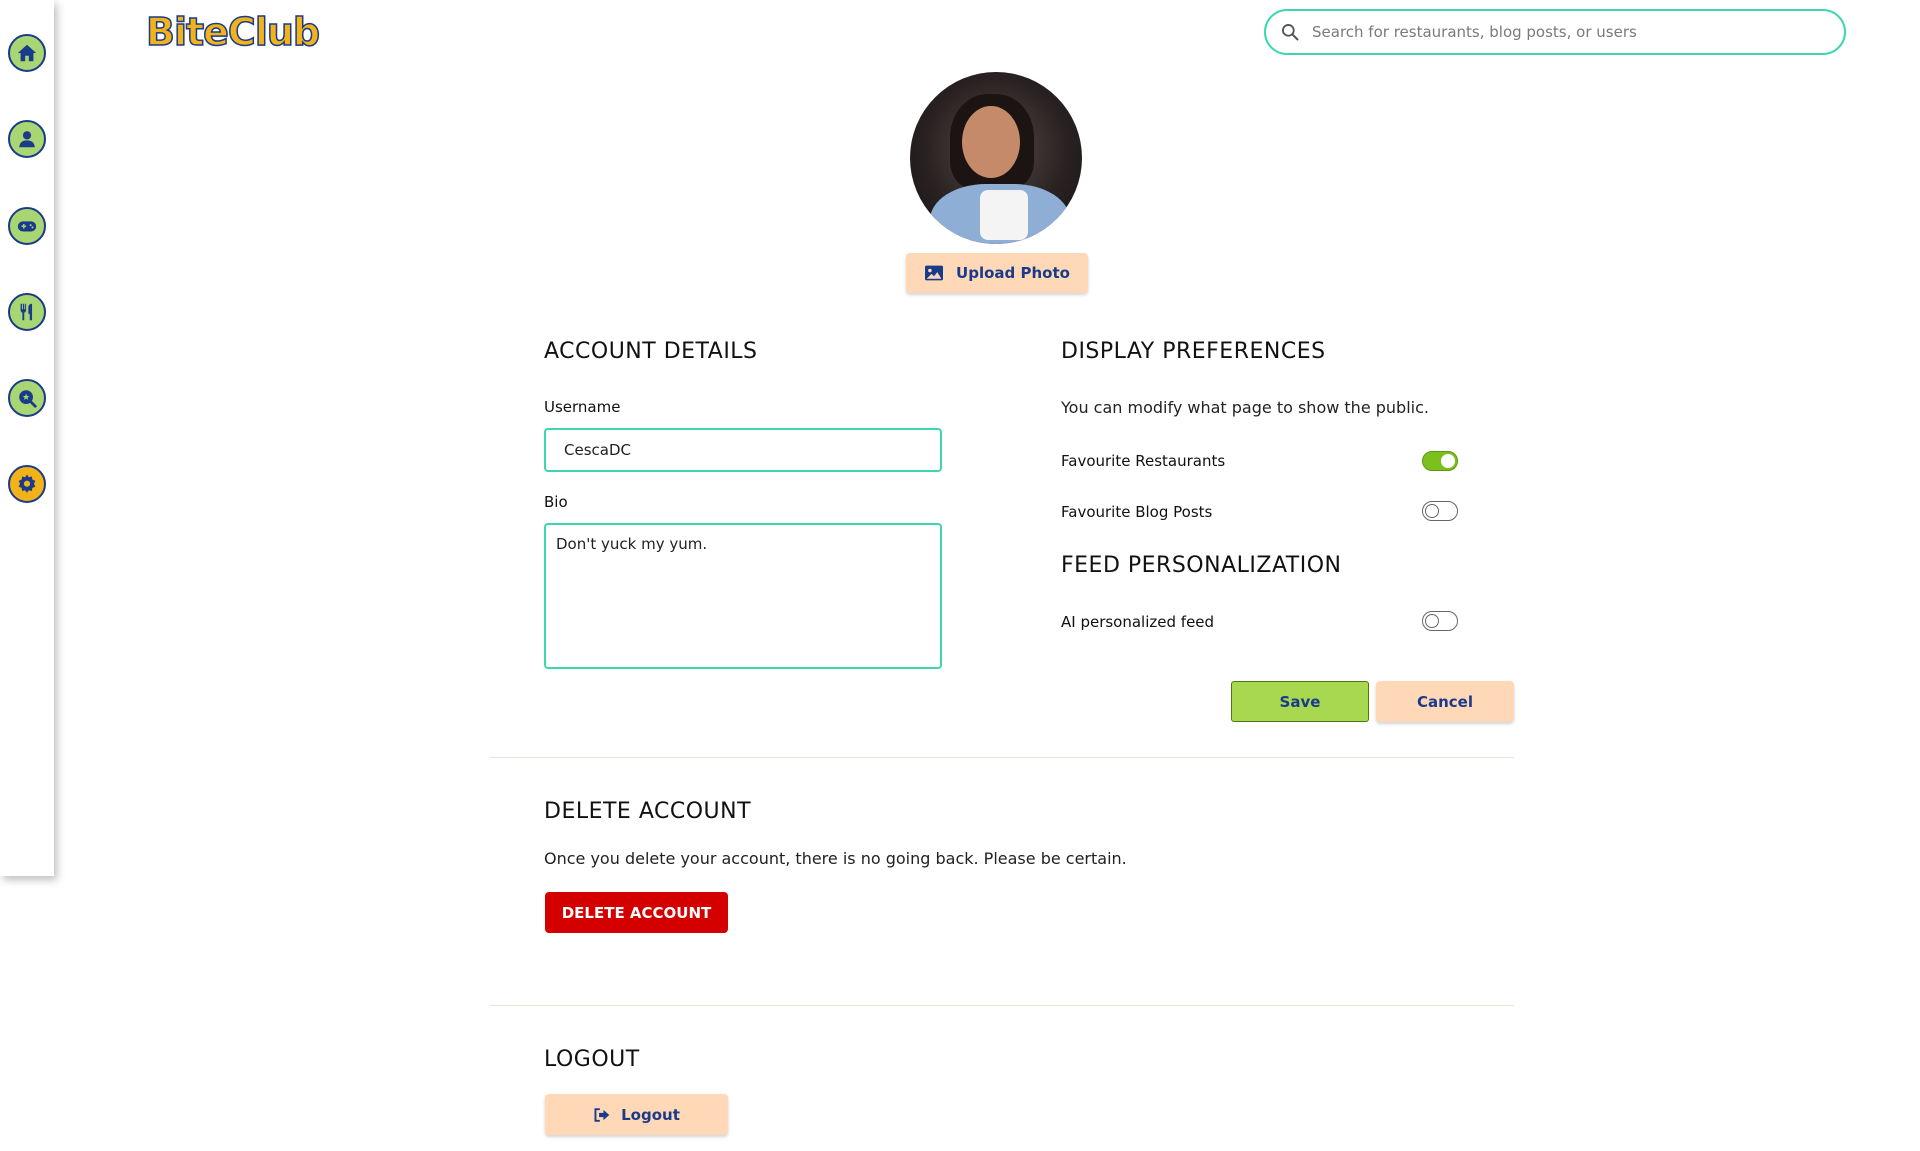 The height and width of the screenshot is (1151, 1920). Describe the element at coordinates (27, 438) in the screenshot. I see `sidebar` at that location.